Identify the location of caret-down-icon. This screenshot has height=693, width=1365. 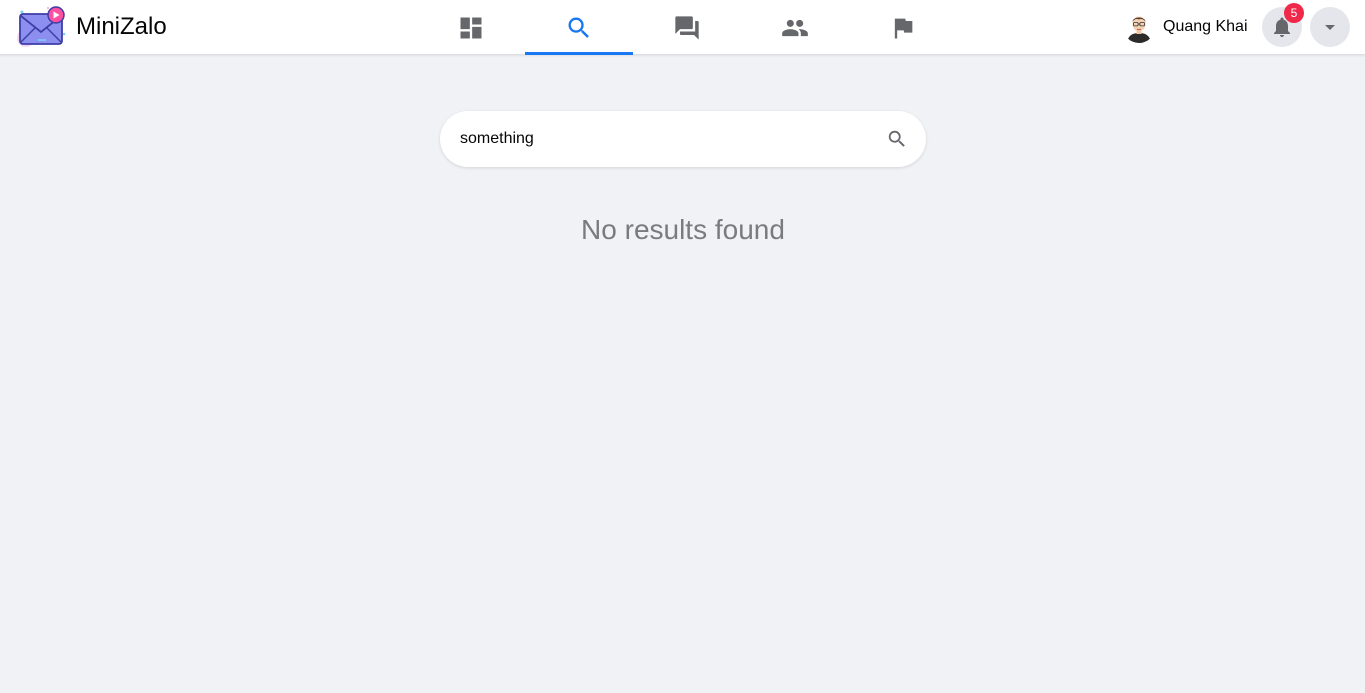
(1330, 27).